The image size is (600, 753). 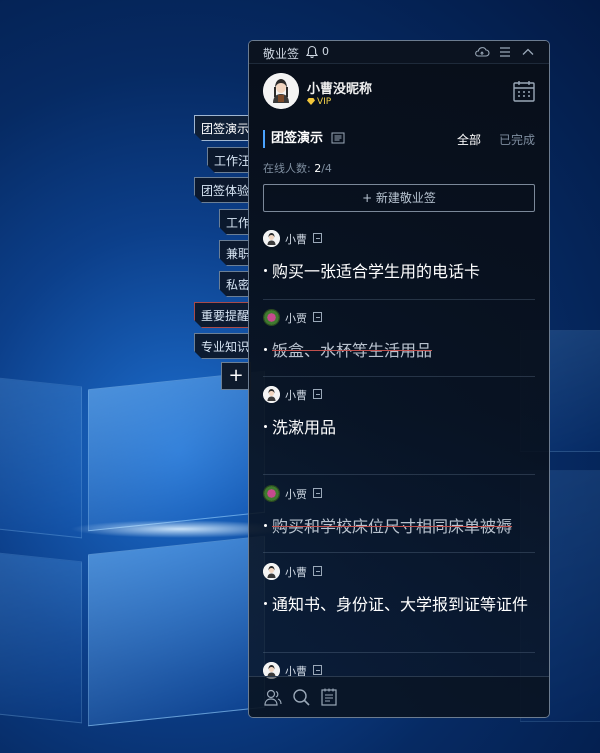 What do you see at coordinates (281, 91) in the screenshot?
I see `avatar` at bounding box center [281, 91].